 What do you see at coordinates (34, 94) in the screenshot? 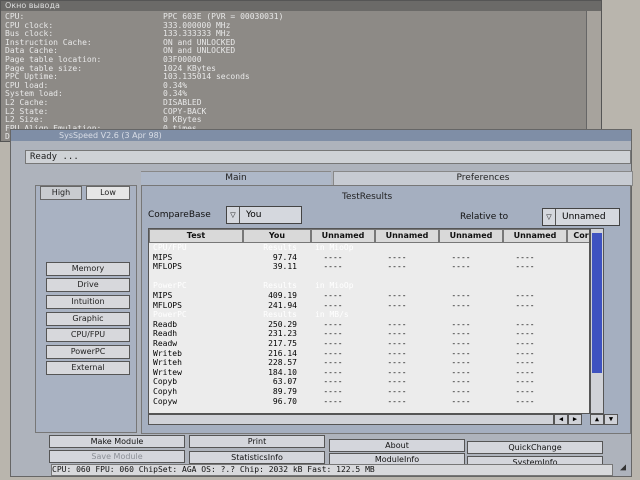
I see `output-line-label: System load:` at bounding box center [34, 94].